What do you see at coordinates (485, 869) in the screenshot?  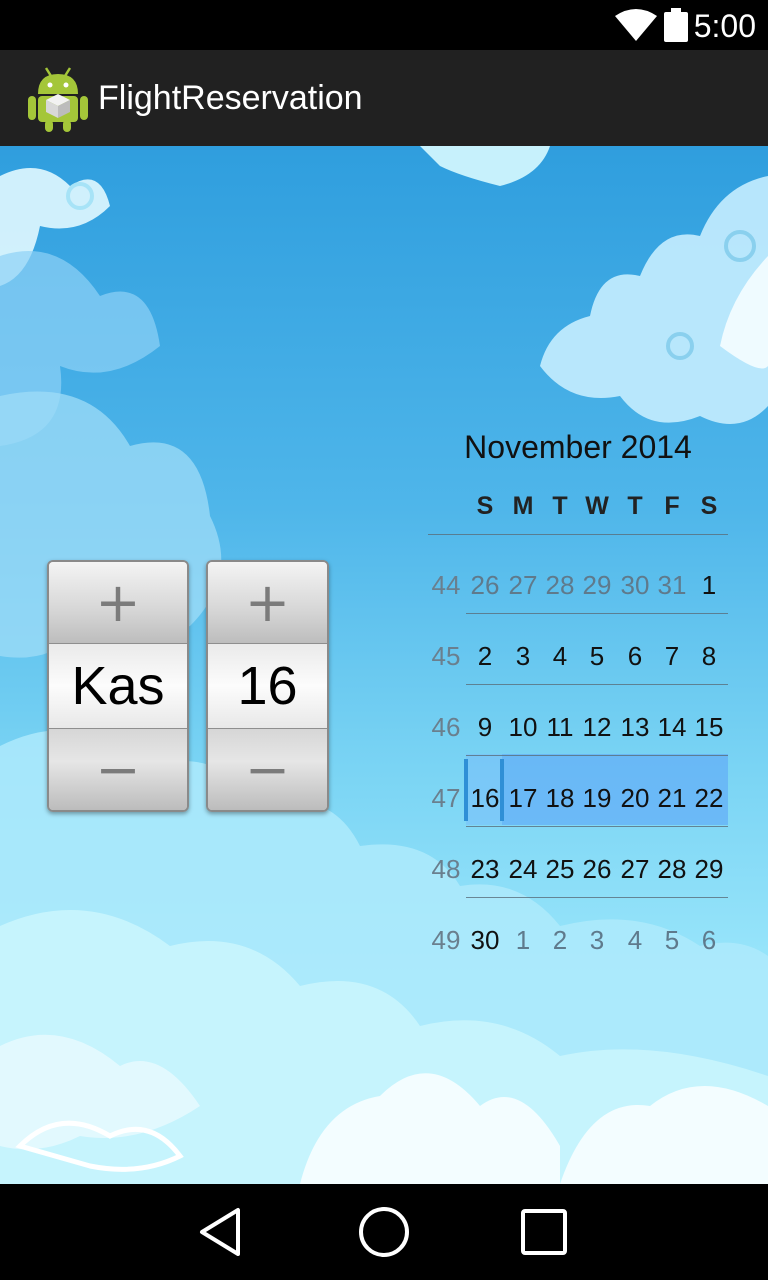 I see `calendar-day: 23` at bounding box center [485, 869].